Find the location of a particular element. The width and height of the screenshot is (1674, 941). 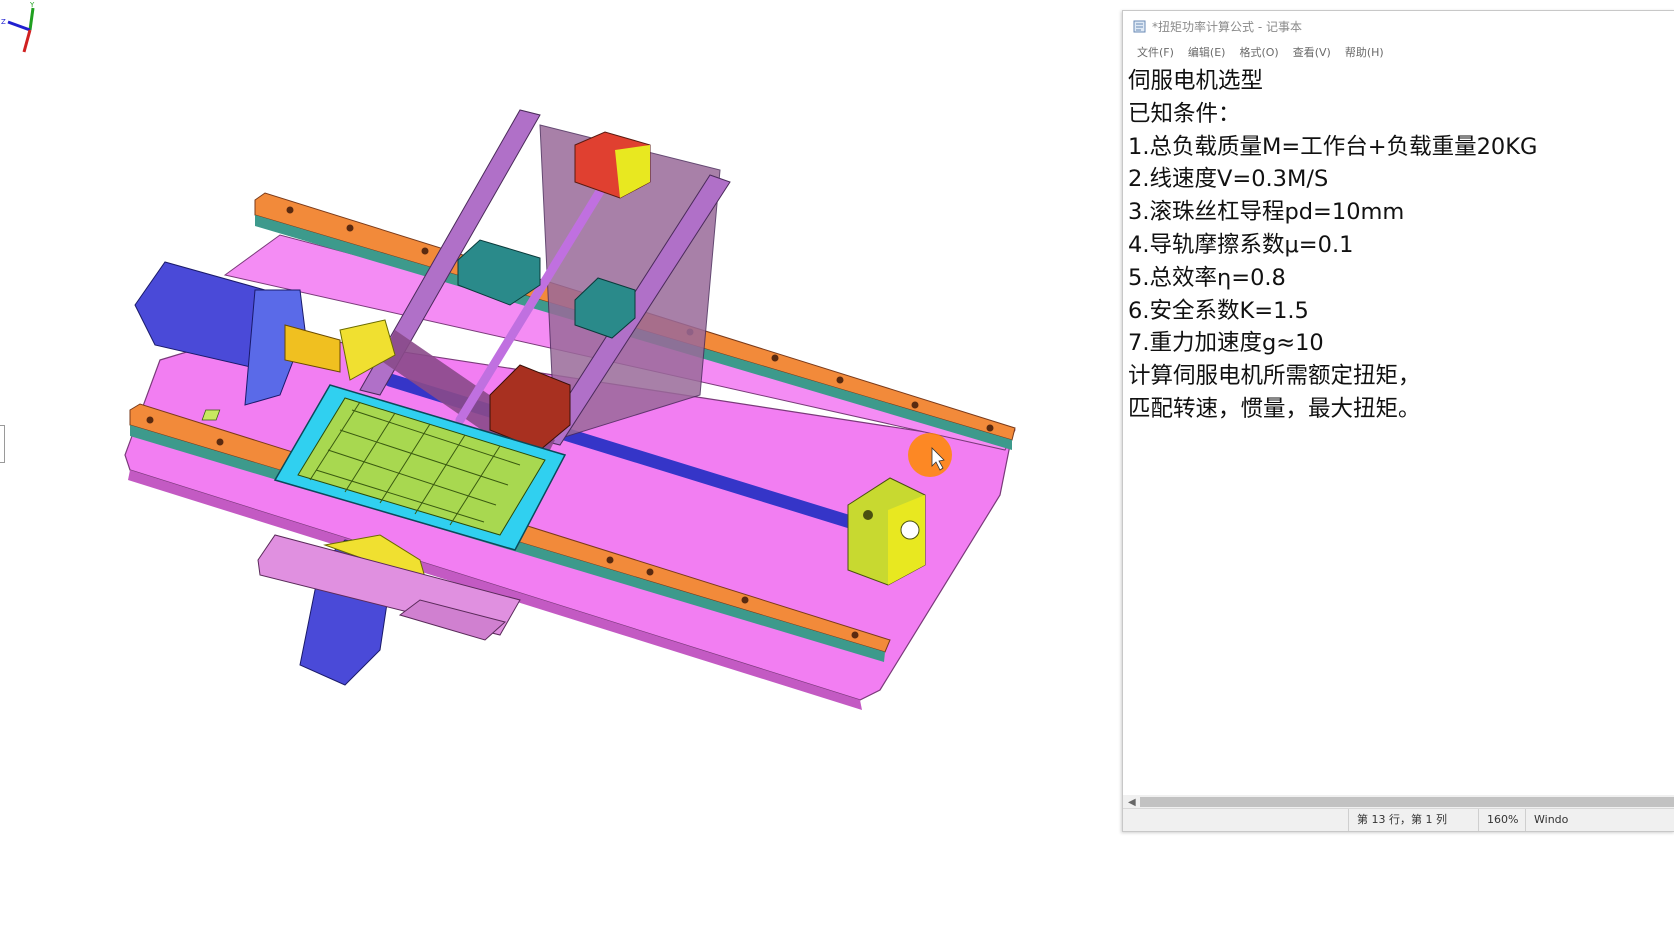

text-line: 7.重力加速度g≈10 is located at coordinates (1226, 343).